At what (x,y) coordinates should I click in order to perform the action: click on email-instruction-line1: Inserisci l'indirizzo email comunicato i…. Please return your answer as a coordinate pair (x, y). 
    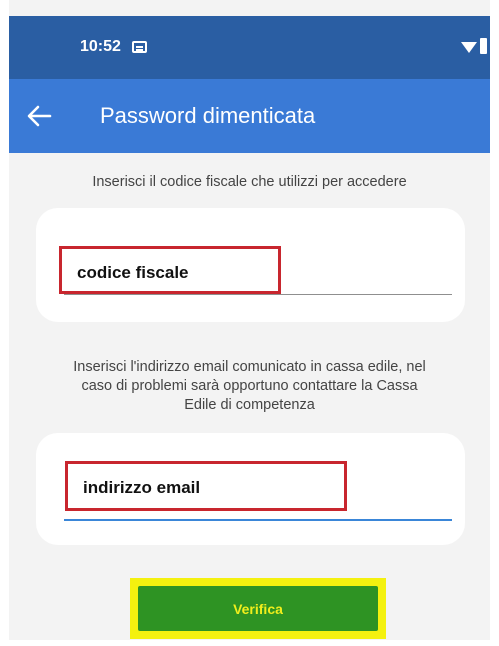
    Looking at the image, I should click on (249, 367).